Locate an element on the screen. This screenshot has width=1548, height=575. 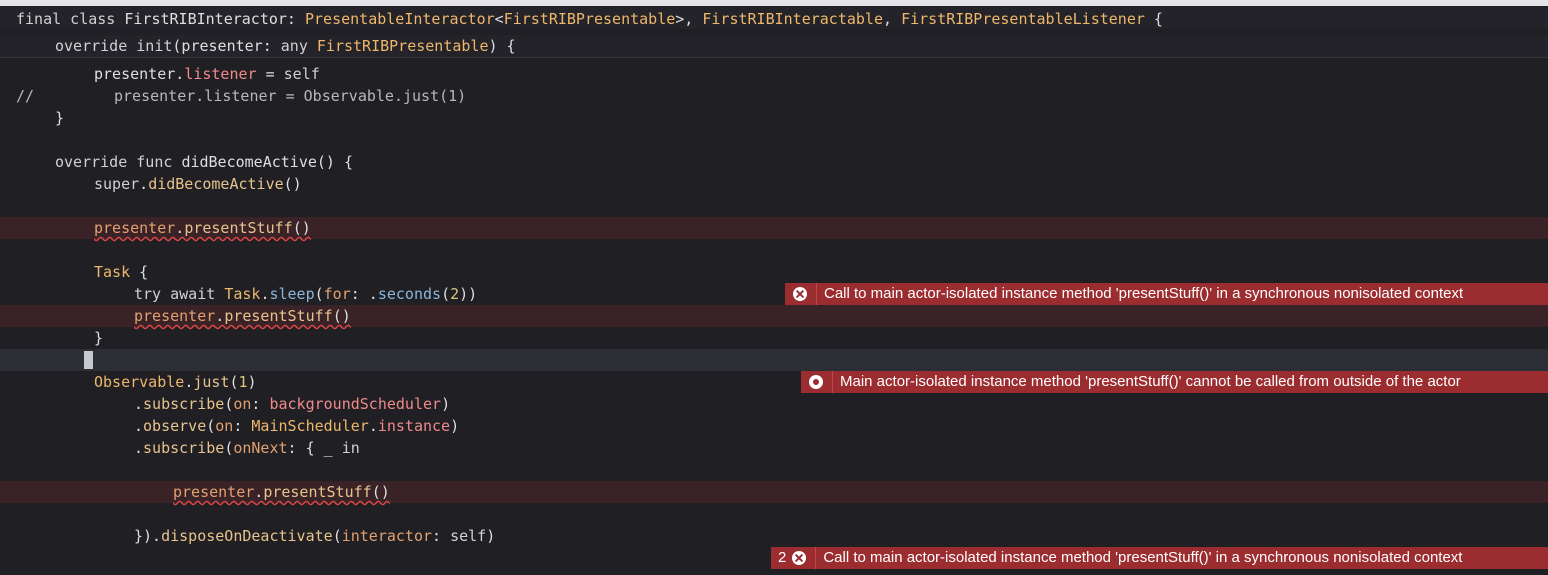
line-code-text: presenter.listener = self is located at coordinates (207, 74).